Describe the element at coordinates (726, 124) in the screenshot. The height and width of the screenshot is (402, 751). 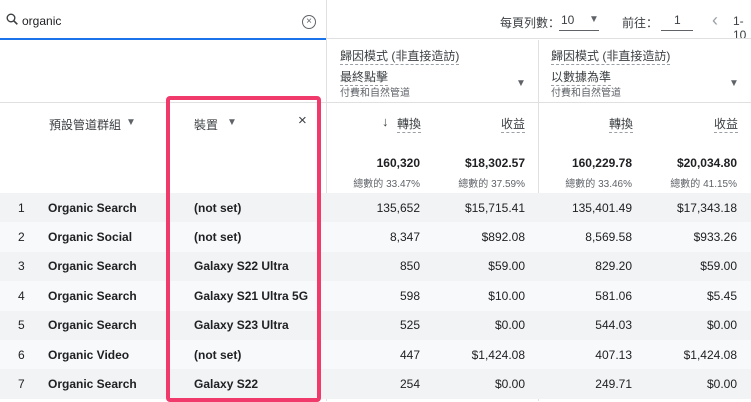
I see `column-header-revenue-2: 收益` at that location.